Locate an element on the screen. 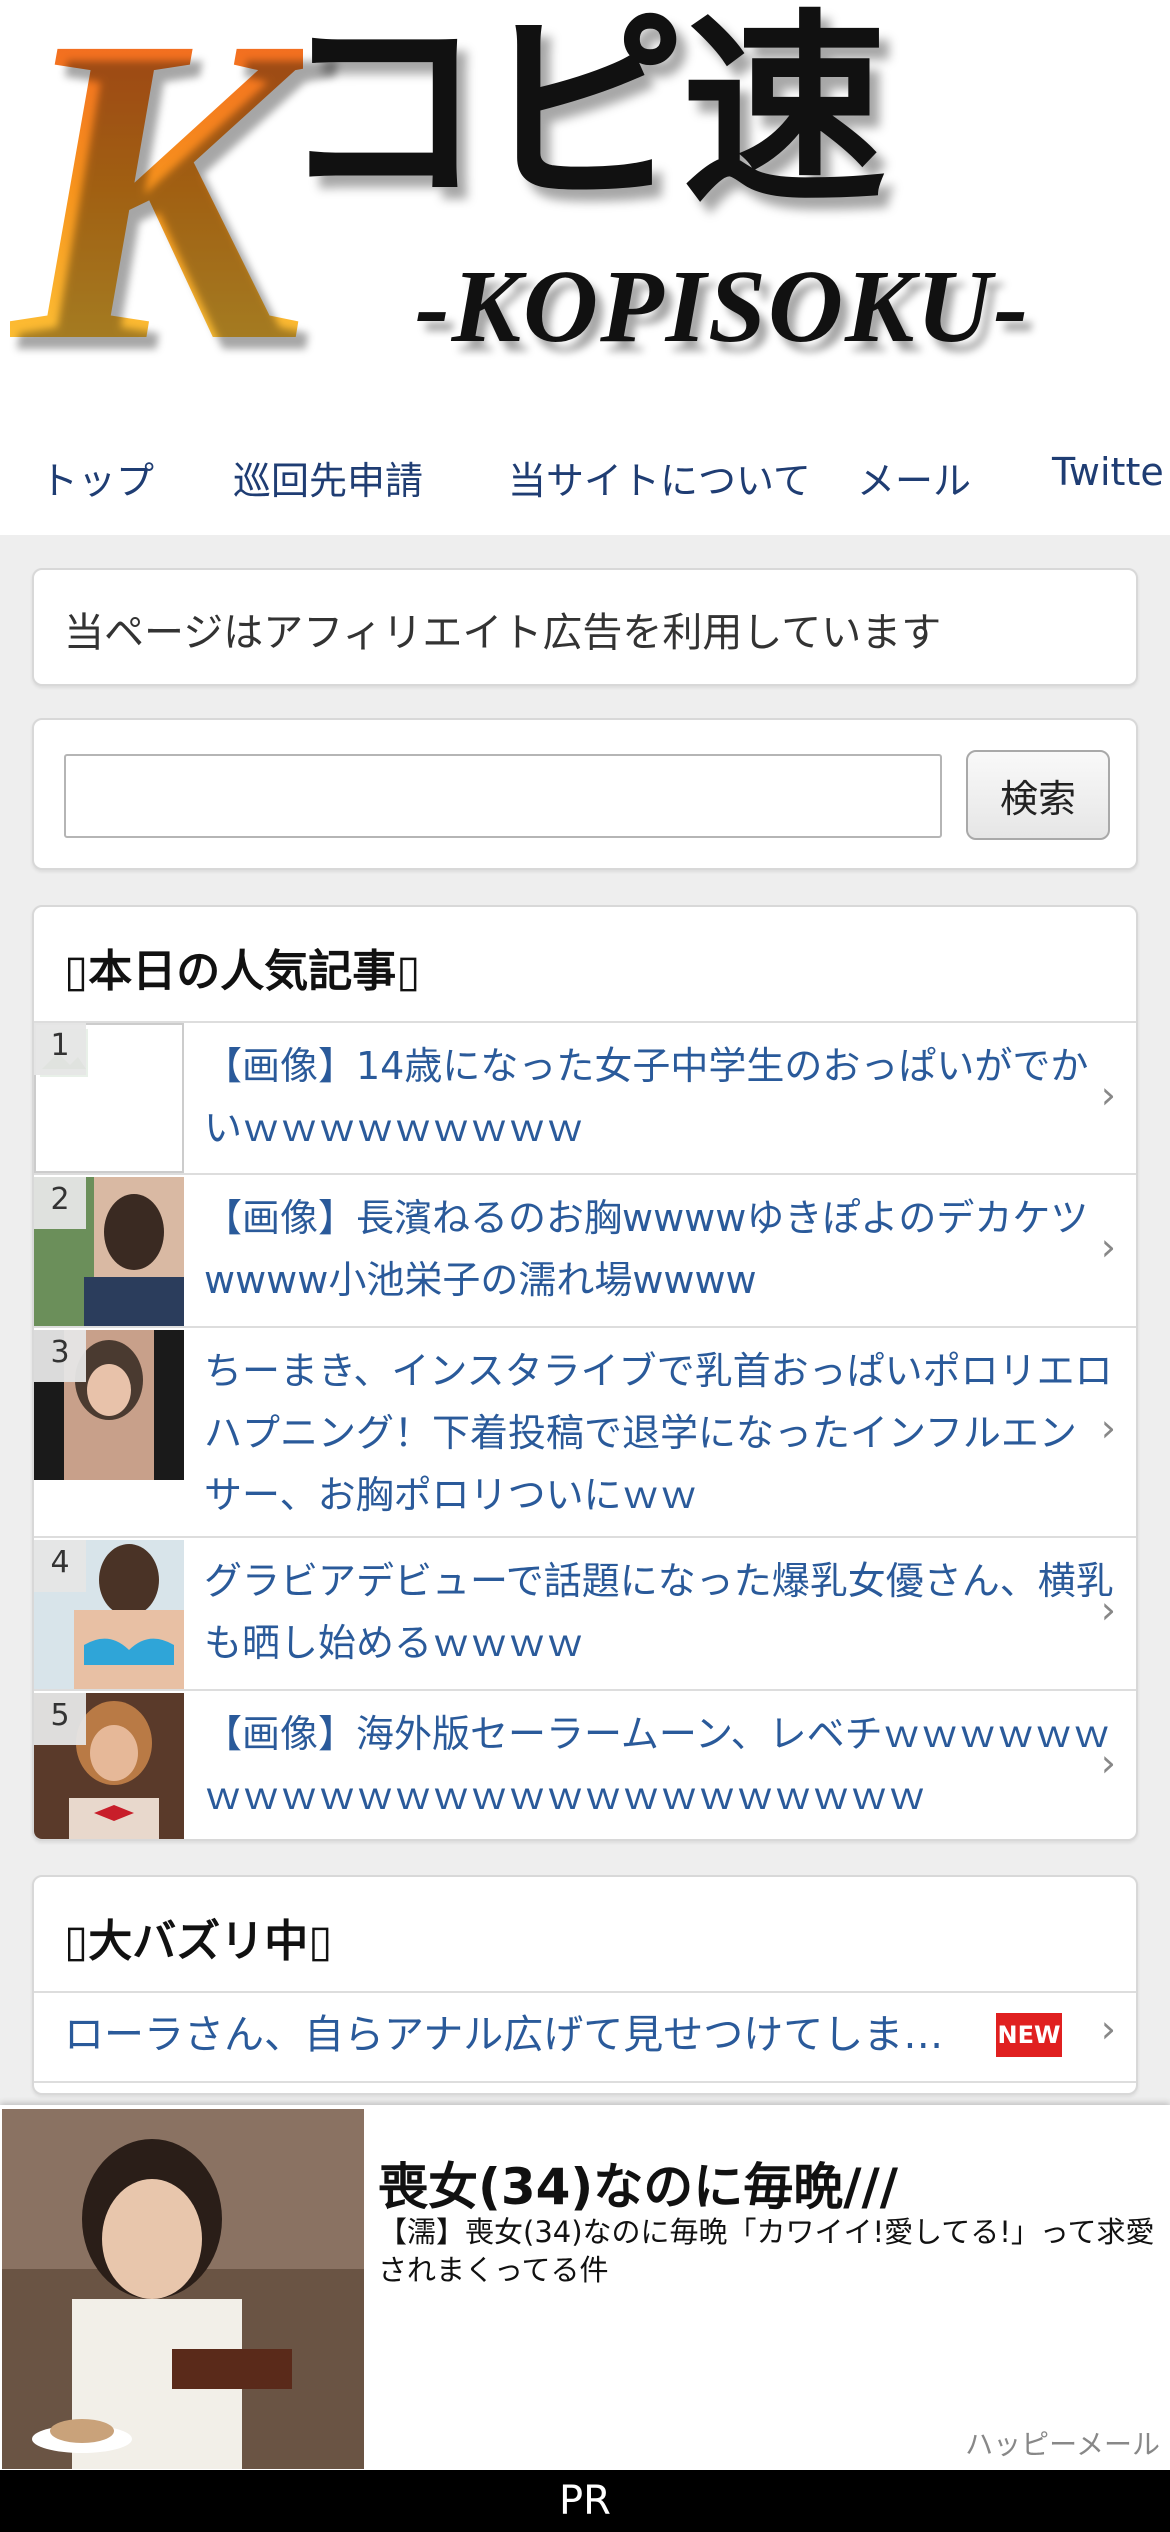  ranking-item: 4 グラビアデビューで話題になった爆乳女優さん、横乳も晒し始めるｗｗｗｗ › is located at coordinates (585, 1613).